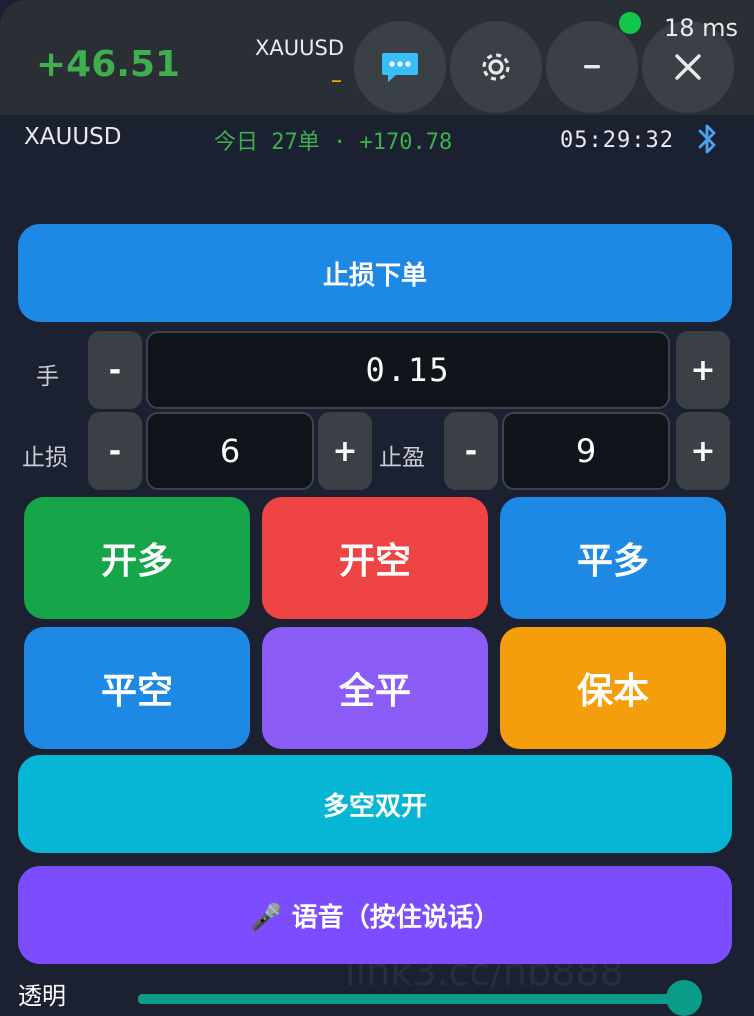 This screenshot has width=754, height=1016. I want to click on symbol-name: XAUUSD, so click(73, 137).